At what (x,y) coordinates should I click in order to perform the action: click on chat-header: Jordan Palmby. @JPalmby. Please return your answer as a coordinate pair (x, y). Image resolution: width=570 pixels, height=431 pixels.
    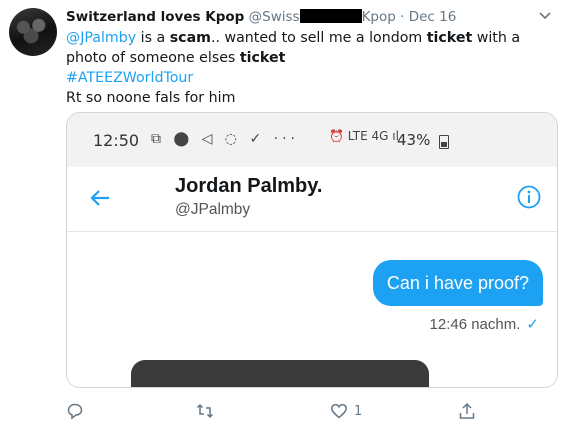
    Looking at the image, I should click on (312, 199).